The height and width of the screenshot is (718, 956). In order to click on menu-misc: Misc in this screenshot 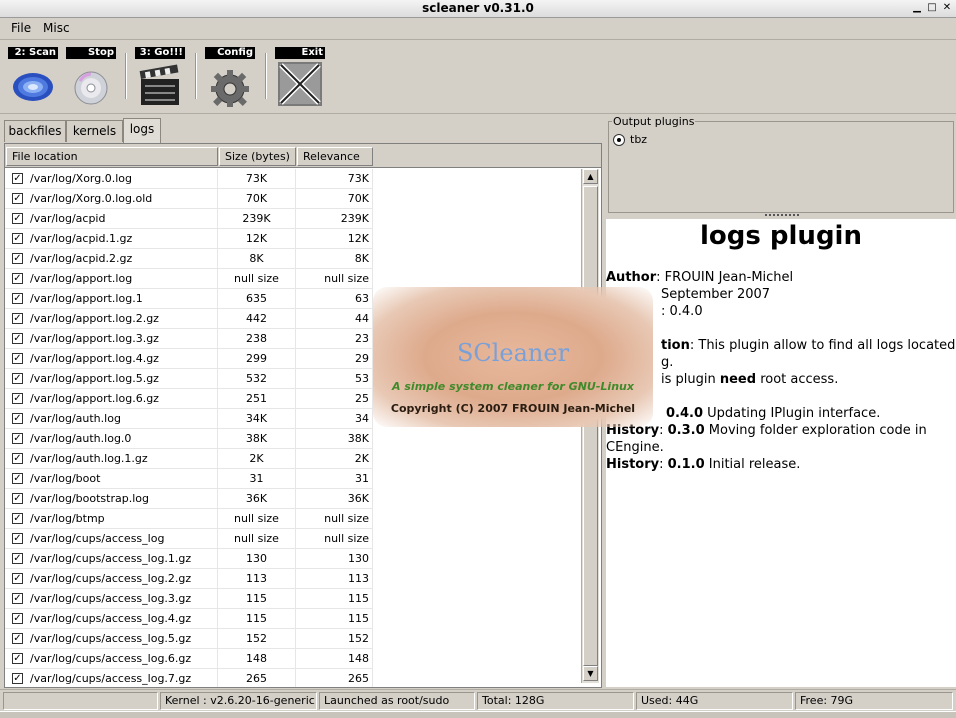, I will do `click(56, 28)`.